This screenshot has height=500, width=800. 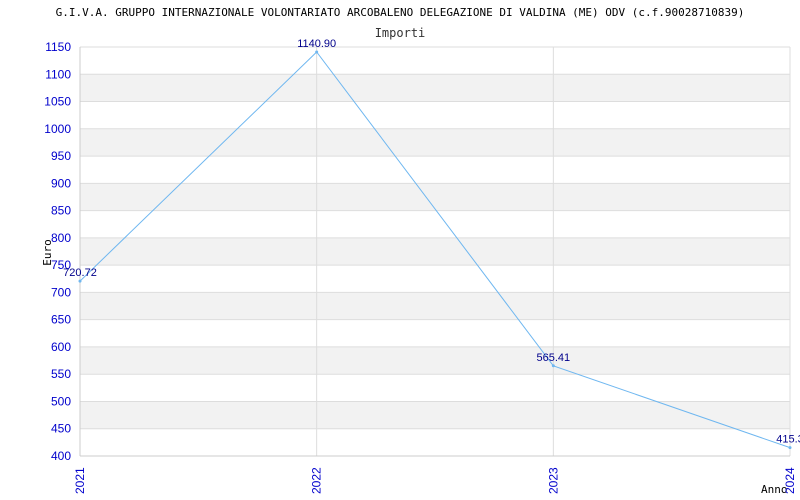 I want to click on x-tick-label: 2023, so click(x=553, y=480).